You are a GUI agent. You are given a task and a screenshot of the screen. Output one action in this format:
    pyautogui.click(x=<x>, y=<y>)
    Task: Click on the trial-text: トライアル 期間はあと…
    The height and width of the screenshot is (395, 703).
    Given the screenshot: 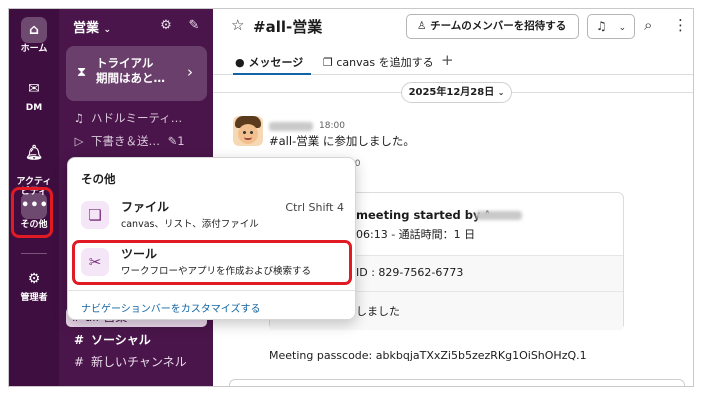 What is the action you would take?
    pyautogui.click(x=130, y=70)
    